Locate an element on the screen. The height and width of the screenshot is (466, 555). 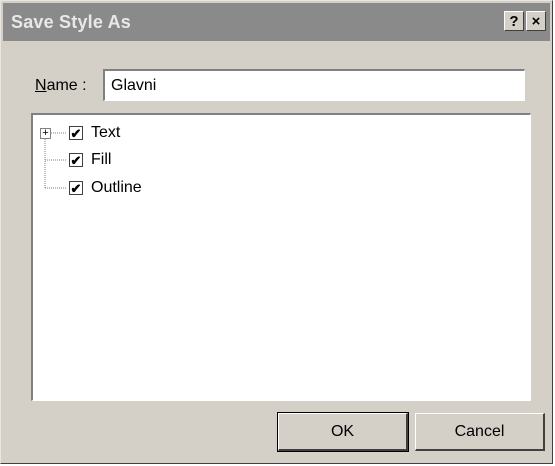
checkbox-text: ✔ is located at coordinates (76, 133).